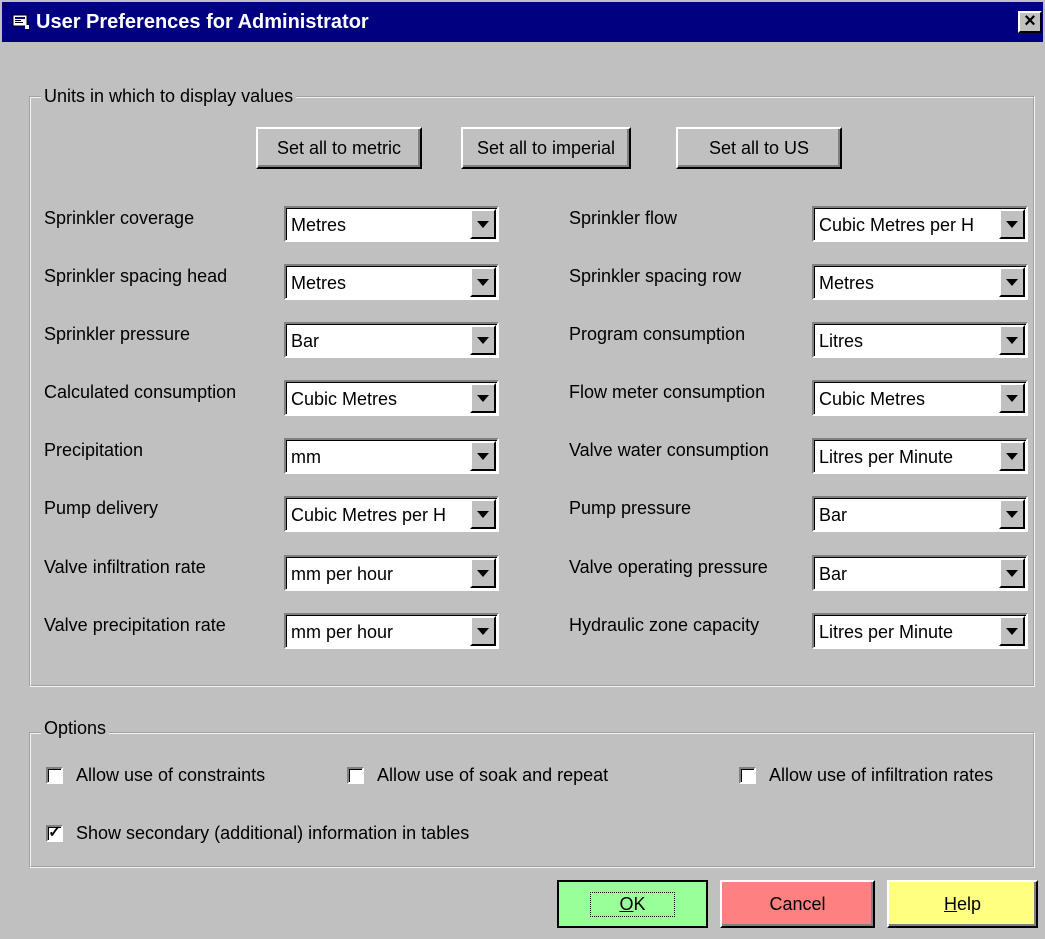 Image resolution: width=1045 pixels, height=939 pixels. What do you see at coordinates (664, 625) in the screenshot?
I see `hydraulic-zone-capacity-label: Hydraulic zone capacity` at bounding box center [664, 625].